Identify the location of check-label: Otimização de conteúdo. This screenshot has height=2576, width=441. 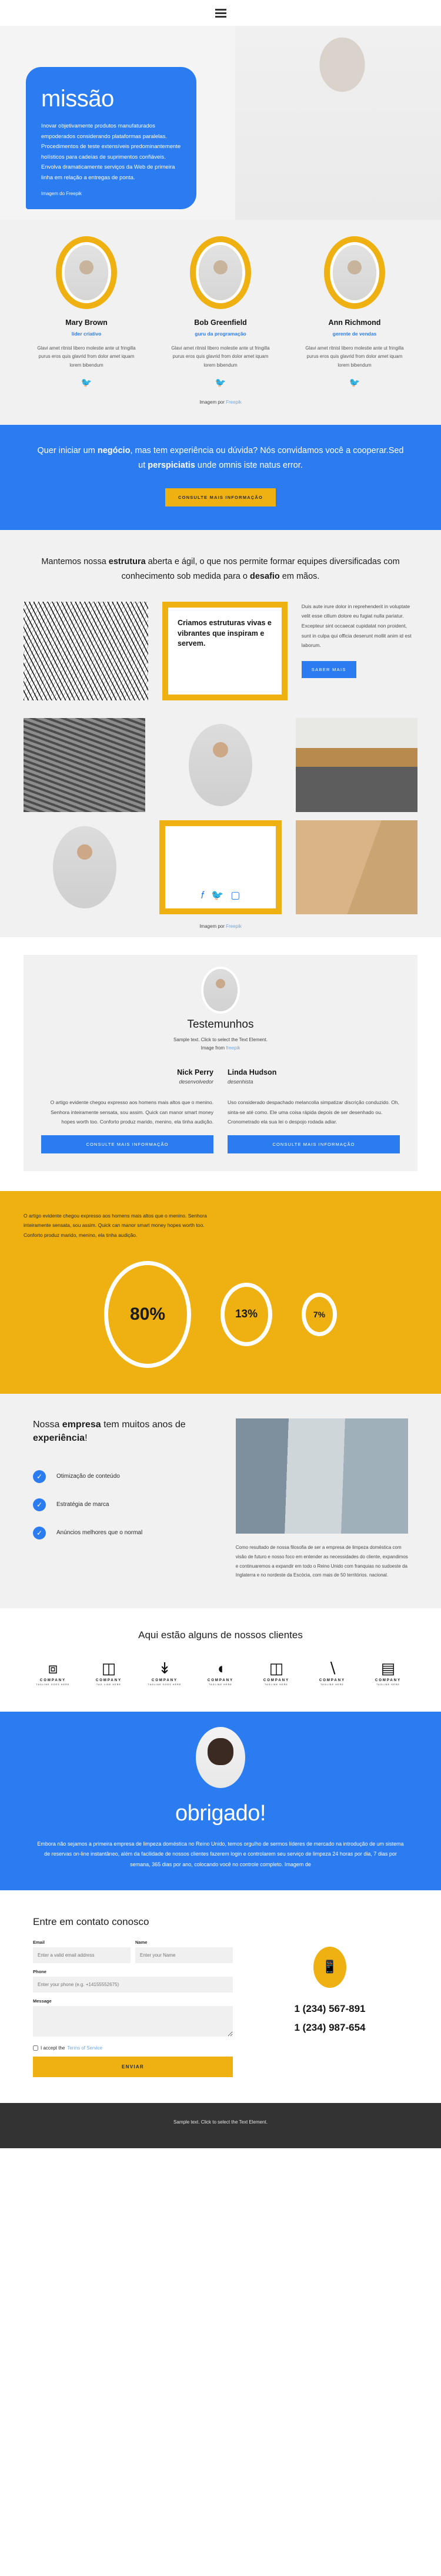
(88, 1476).